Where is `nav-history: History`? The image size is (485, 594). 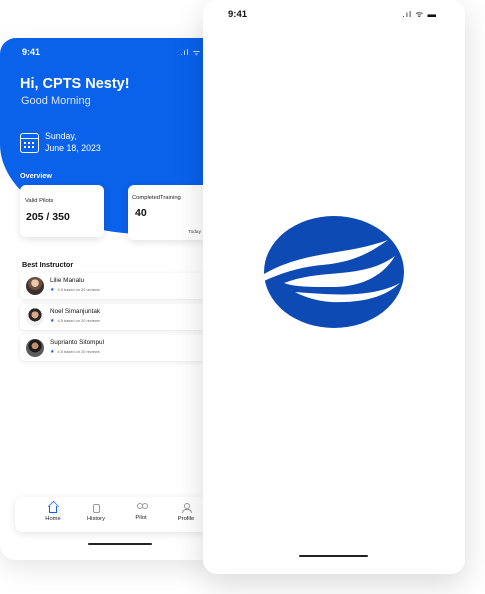
nav-history: History is located at coordinates (96, 512).